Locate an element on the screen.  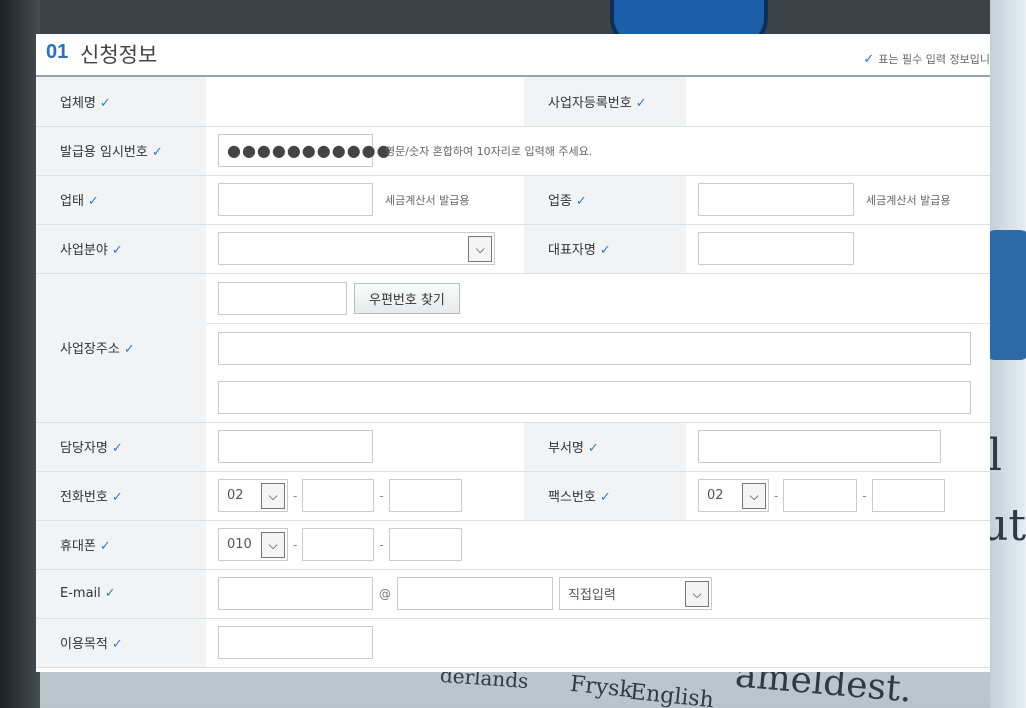
form-row: E-mail ✓ @ 직접입력 ⌵ is located at coordinates (513, 594).